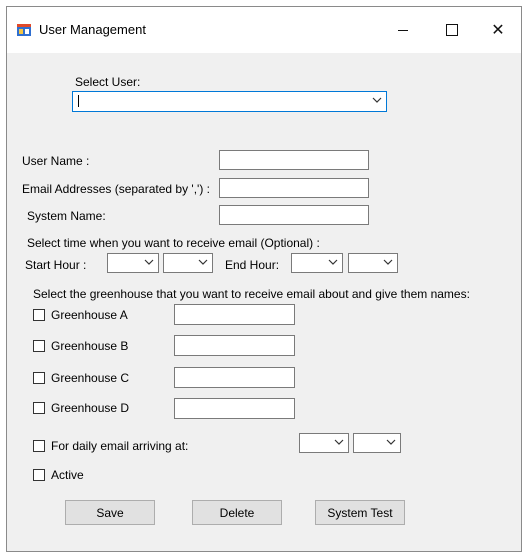 Image resolution: width=528 pixels, height=556 pixels. Describe the element at coordinates (234, 345) in the screenshot. I see `greenhouse-b-name-input` at that location.